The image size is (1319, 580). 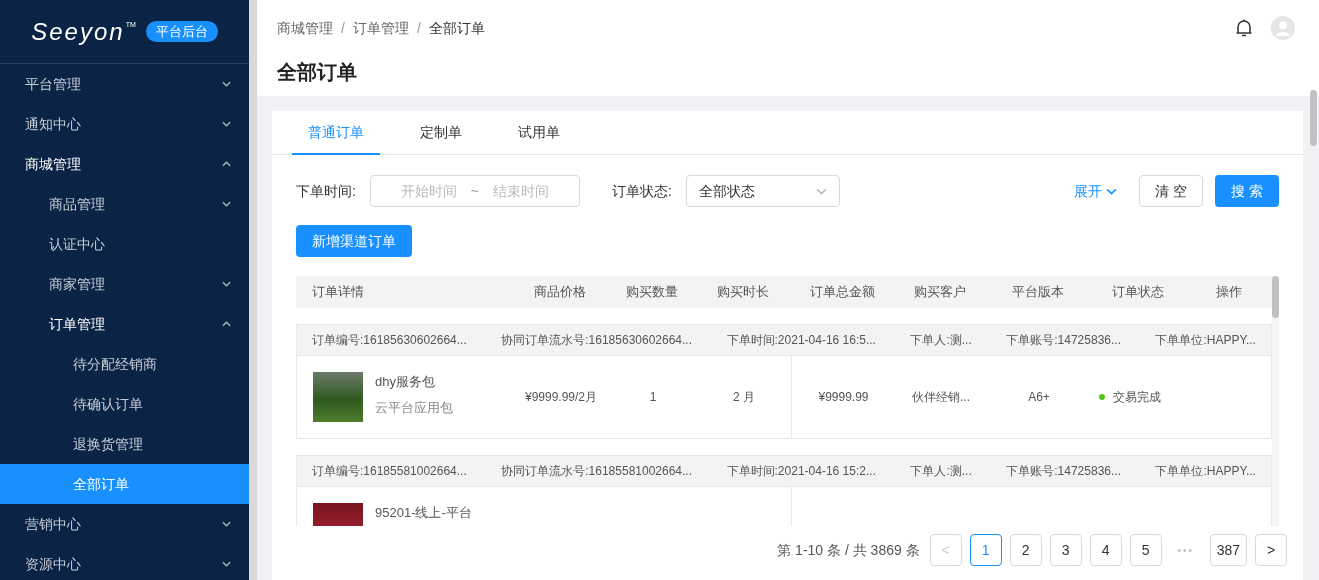 I want to click on page-button: 4, so click(x=1105, y=550).